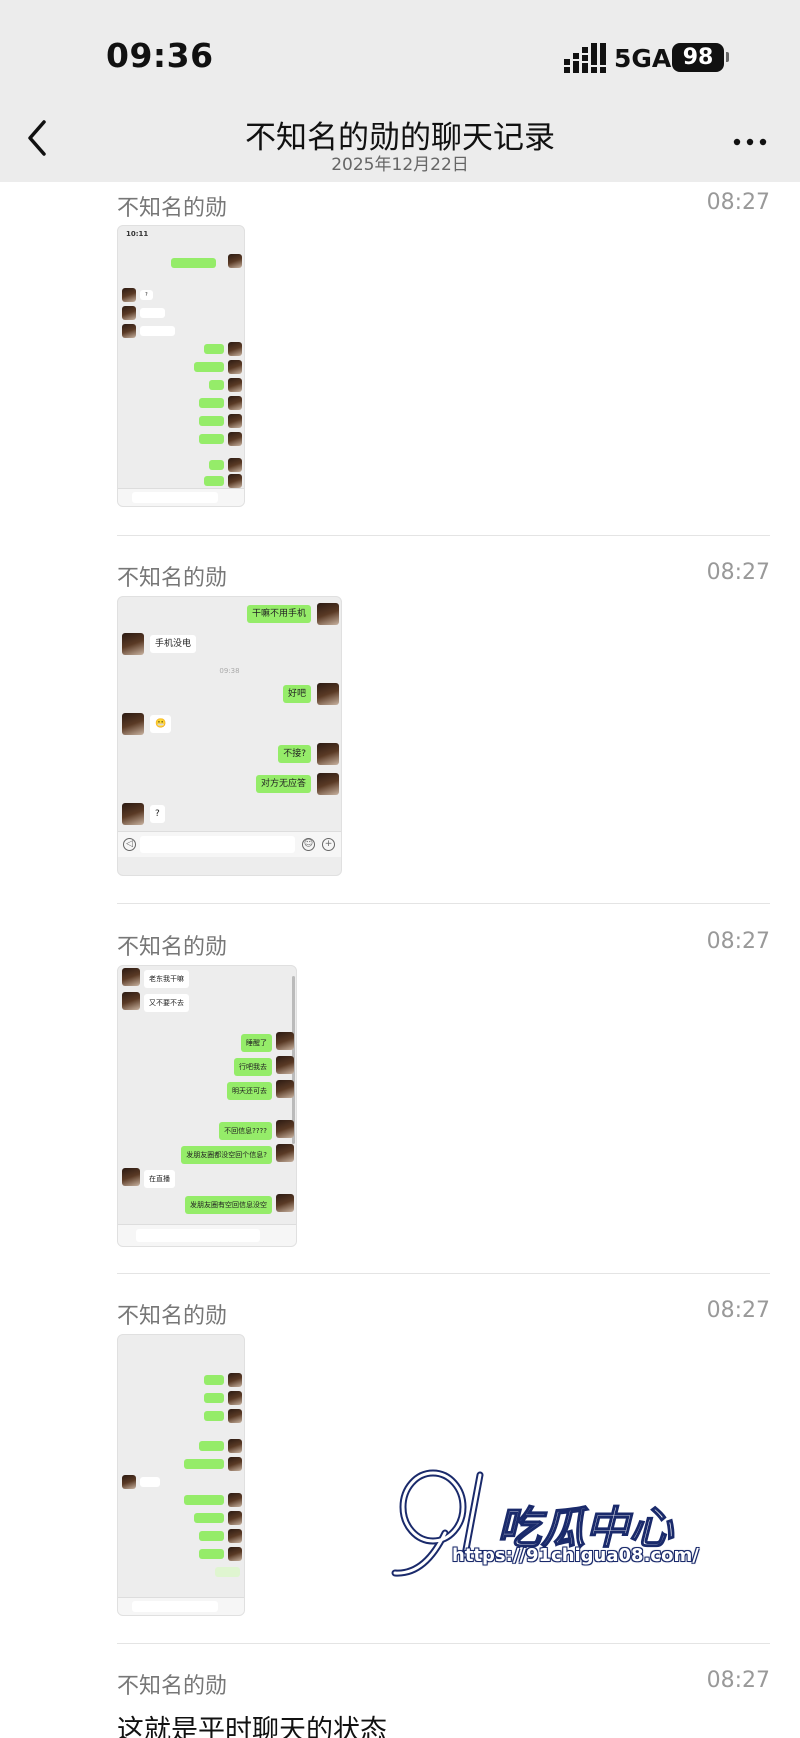 Image resolution: width=800 pixels, height=1738 pixels. What do you see at coordinates (229, 736) in the screenshot?
I see `chat-screenshot-image: 干嘛不用手机 手机没电 09:38 好吧 😬 不接? 对方无应答 ? ◁ ☺ +` at bounding box center [229, 736].